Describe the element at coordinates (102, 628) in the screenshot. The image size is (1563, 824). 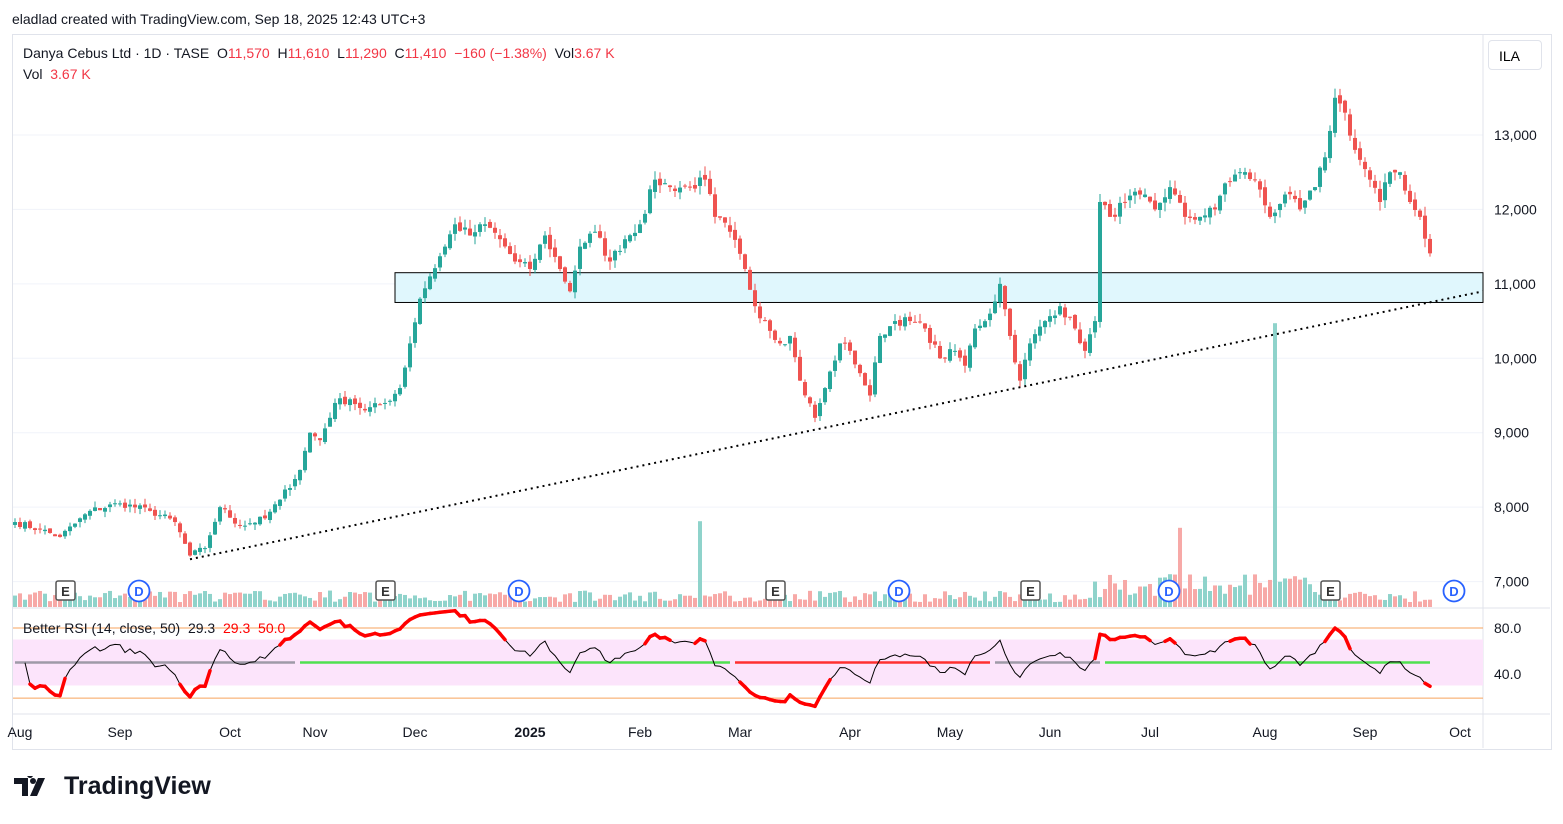
I see `rsi-name: Better RSI (14, close, 50)` at that location.